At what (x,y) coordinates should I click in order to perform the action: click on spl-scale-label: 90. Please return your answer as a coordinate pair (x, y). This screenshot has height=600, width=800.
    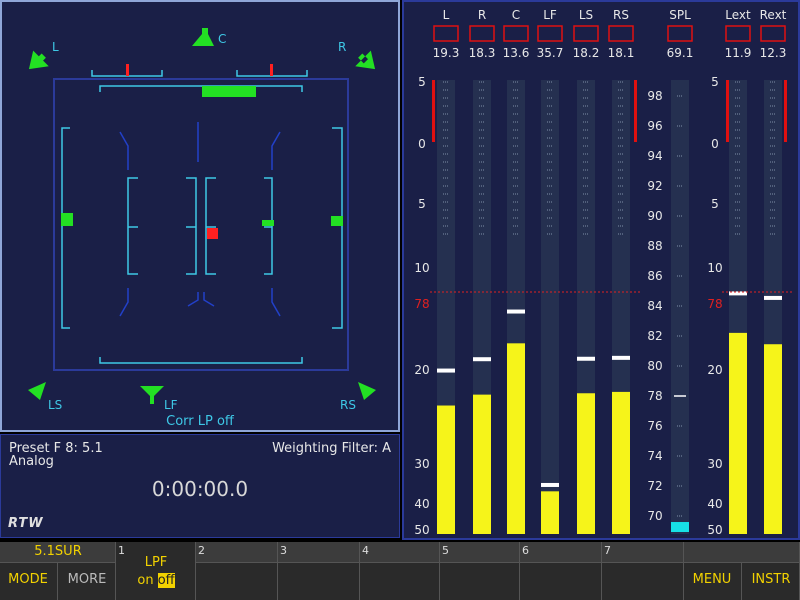
    Looking at the image, I should click on (654, 216).